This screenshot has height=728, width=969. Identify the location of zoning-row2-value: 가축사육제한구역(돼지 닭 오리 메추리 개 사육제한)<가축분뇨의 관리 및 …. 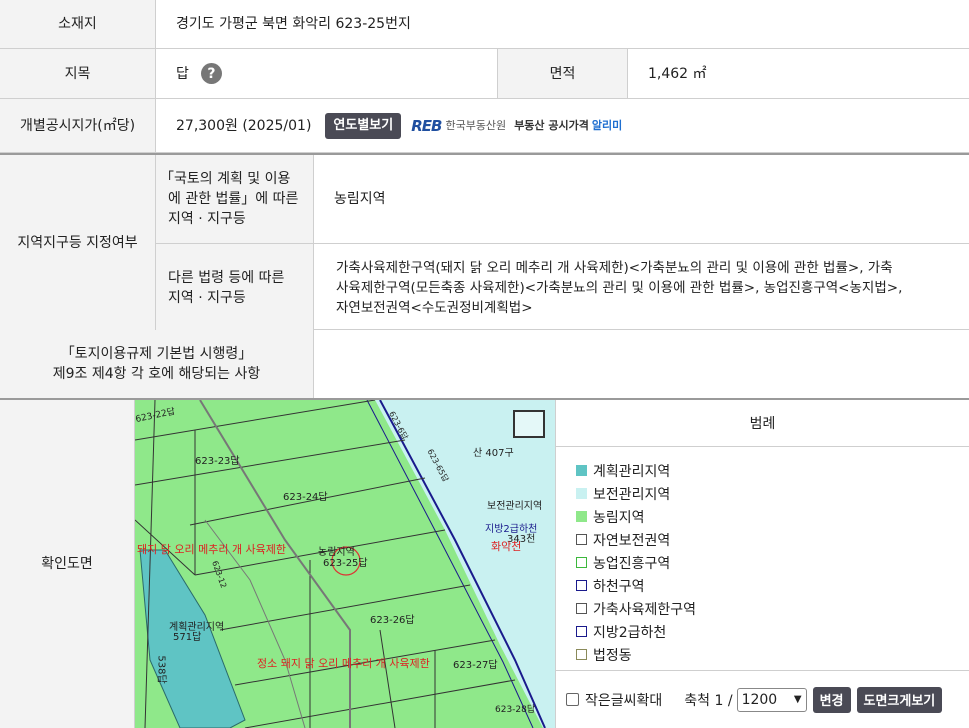
(641, 287).